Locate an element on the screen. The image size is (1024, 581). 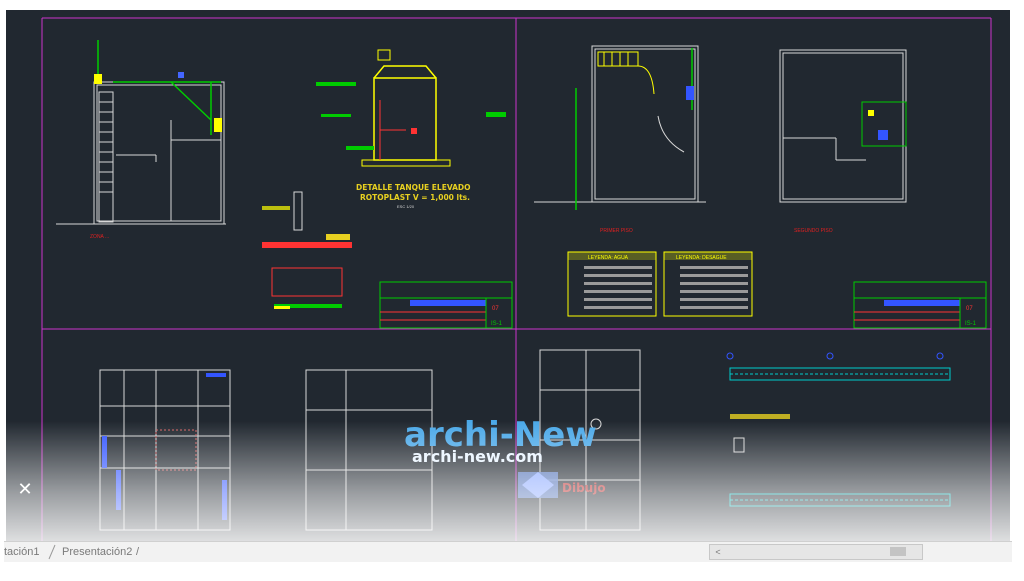
title-block-2: 07 IS-1 is located at coordinates (920, 305).